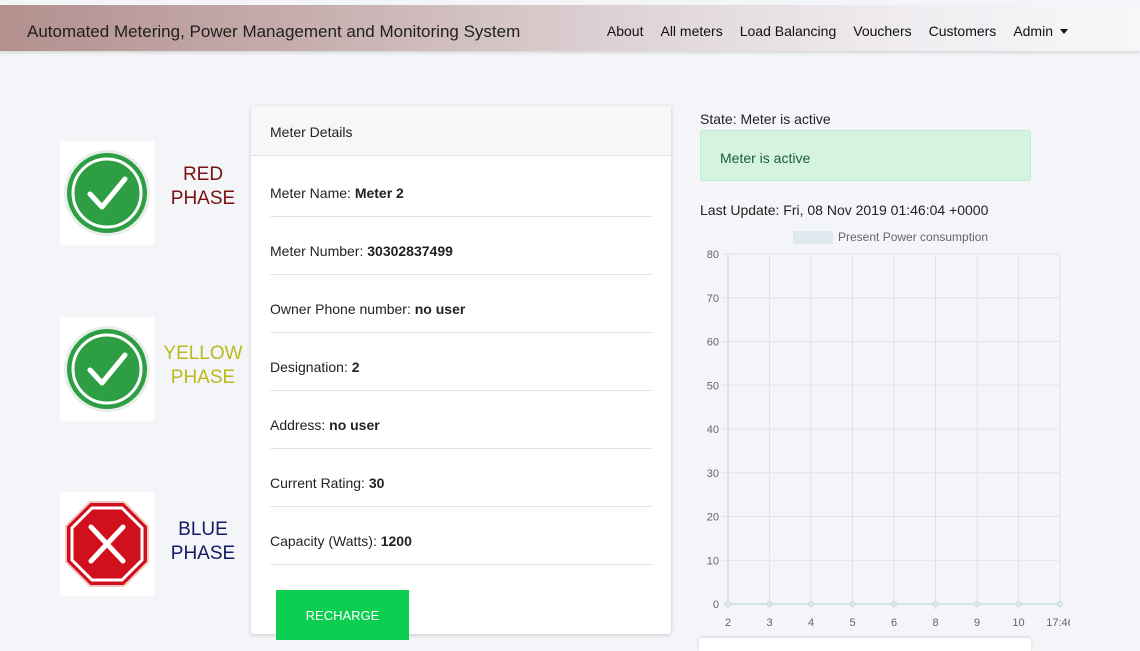 The width and height of the screenshot is (1140, 651). What do you see at coordinates (625, 31) in the screenshot?
I see `nav-link-about: About` at bounding box center [625, 31].